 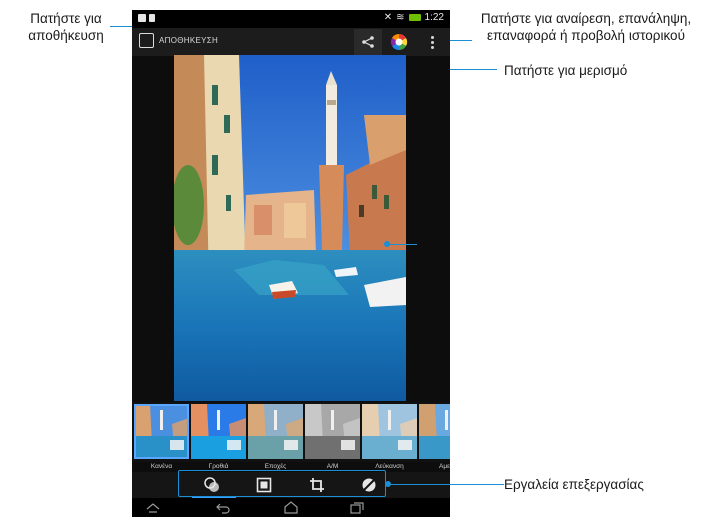 What do you see at coordinates (275, 466) in the screenshot?
I see `filter-label-3: Εποχές` at bounding box center [275, 466].